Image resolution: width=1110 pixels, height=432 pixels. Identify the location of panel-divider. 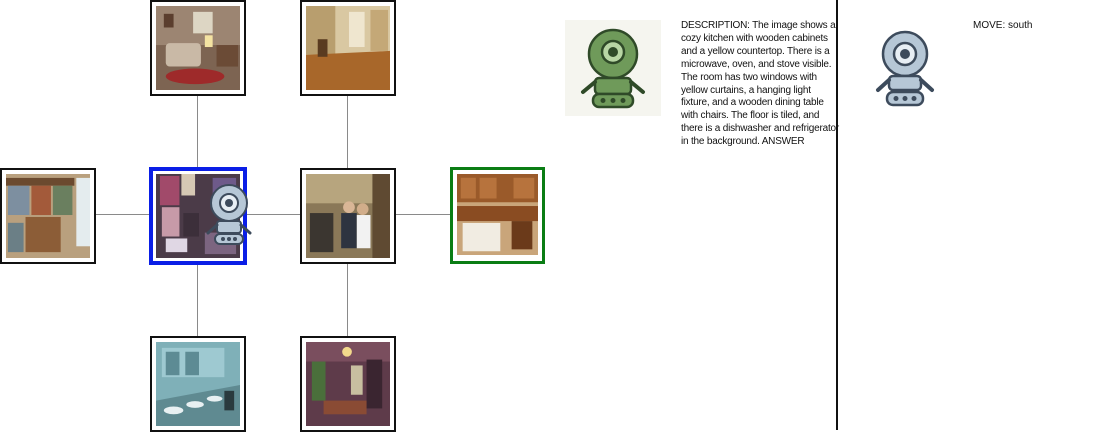
(837, 215).